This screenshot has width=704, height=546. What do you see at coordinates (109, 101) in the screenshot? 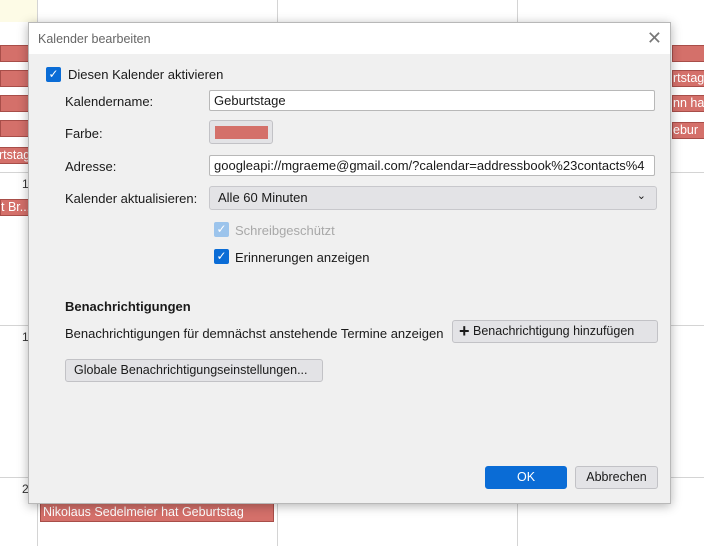
I see `calendar-name-label: Kalendername:` at bounding box center [109, 101].